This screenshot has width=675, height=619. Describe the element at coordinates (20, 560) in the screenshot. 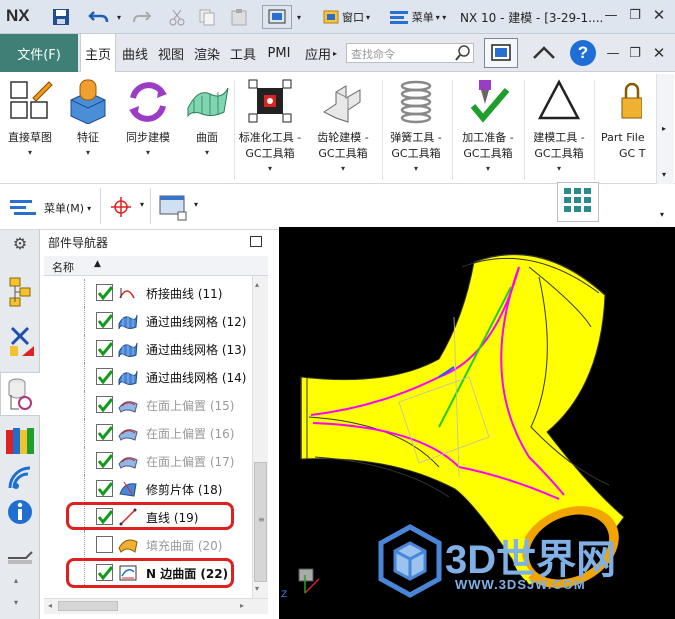

I see `history-icon` at that location.